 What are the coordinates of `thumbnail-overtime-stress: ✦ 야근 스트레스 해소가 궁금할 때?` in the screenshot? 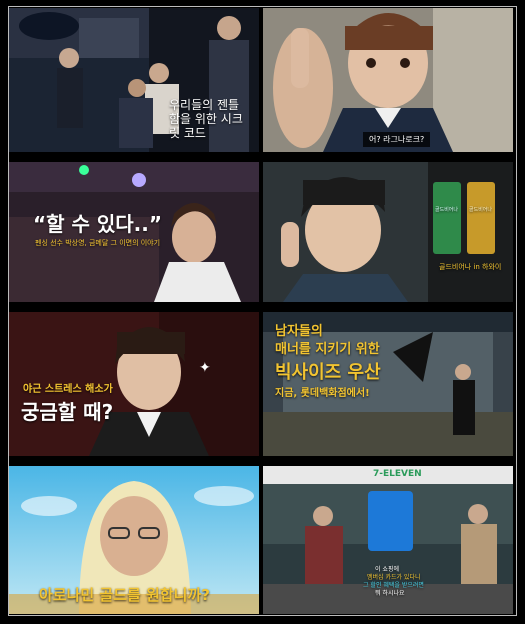 It's located at (134, 384).